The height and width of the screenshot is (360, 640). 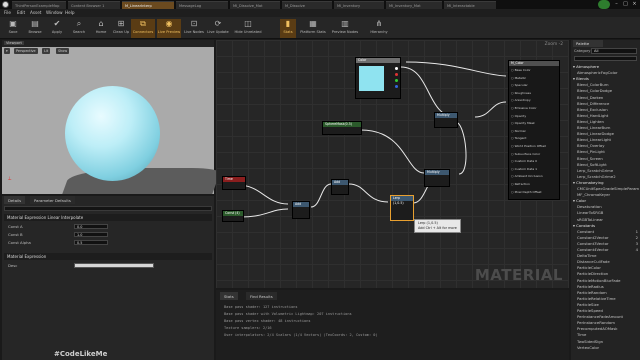 What do you see at coordinates (446, 120) in the screenshot?
I see `node-multiply-top: Multiply` at bounding box center [446, 120].